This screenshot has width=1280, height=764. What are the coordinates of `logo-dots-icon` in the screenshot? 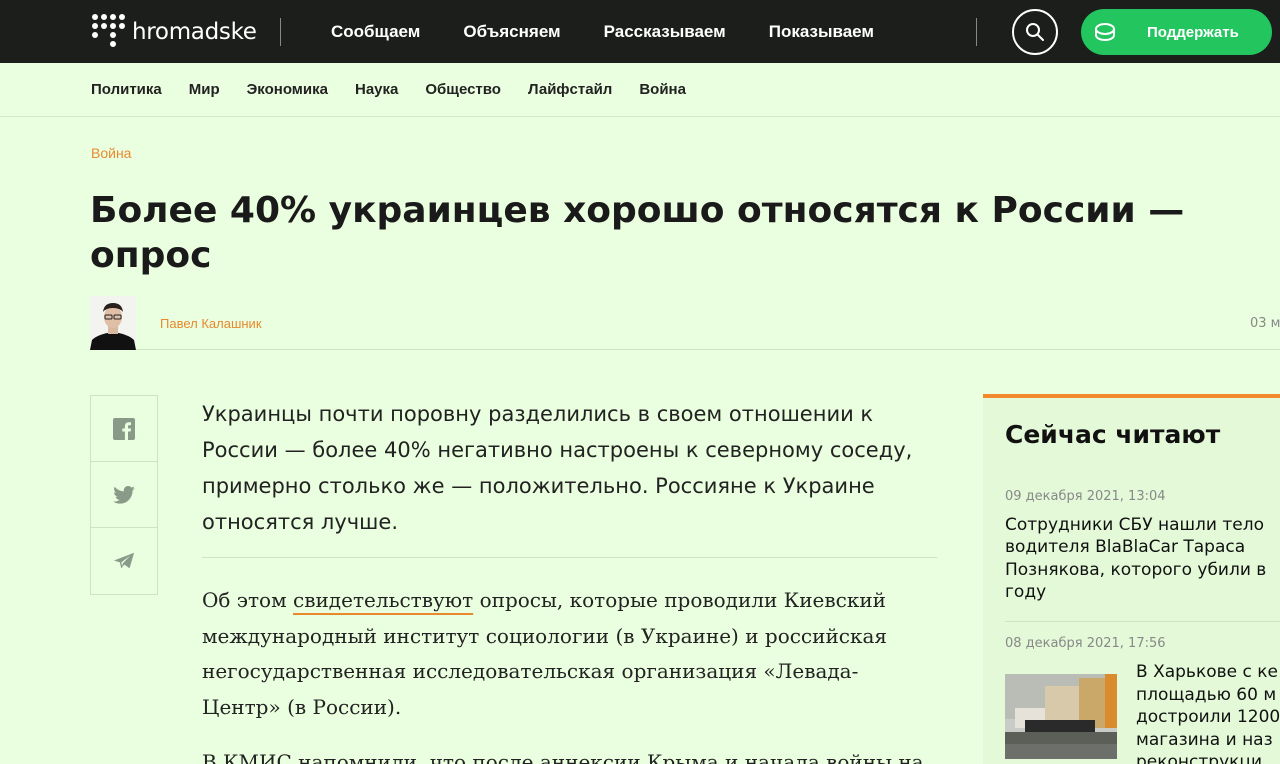 It's located at (110, 32).